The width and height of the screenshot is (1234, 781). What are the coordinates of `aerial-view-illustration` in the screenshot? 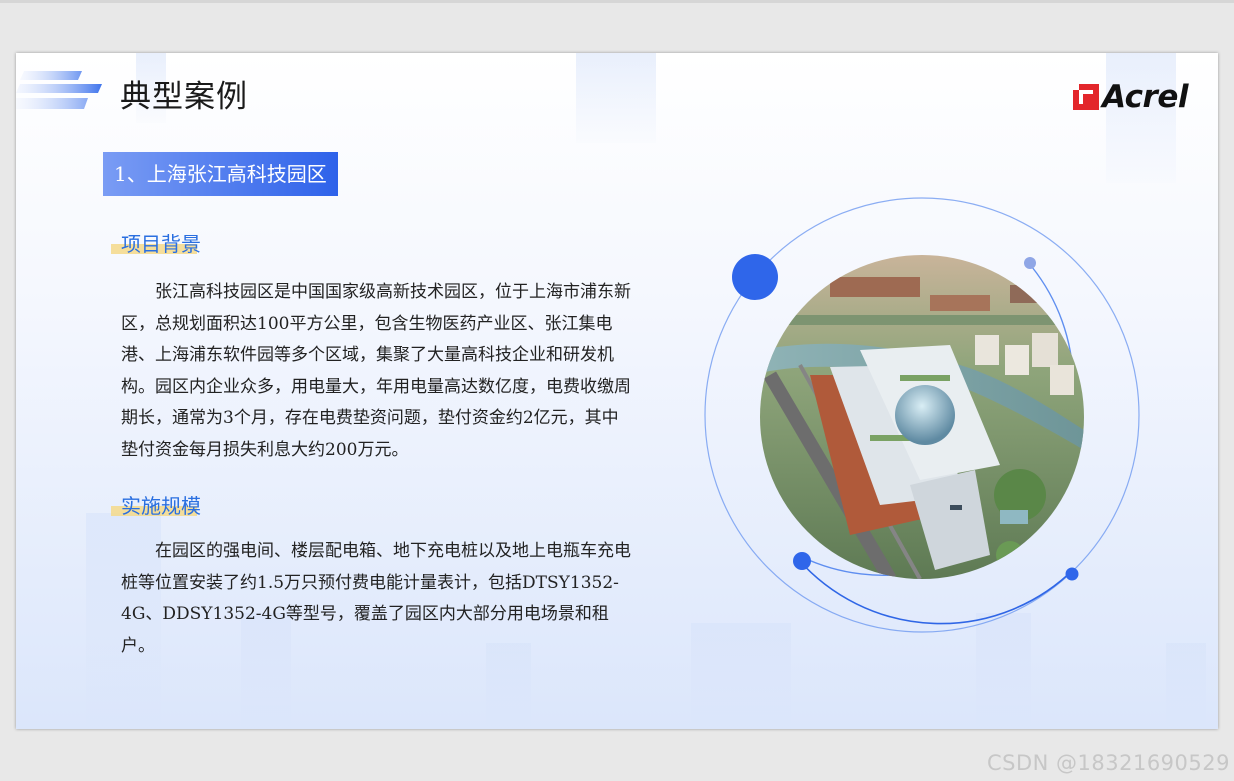 It's located at (922, 417).